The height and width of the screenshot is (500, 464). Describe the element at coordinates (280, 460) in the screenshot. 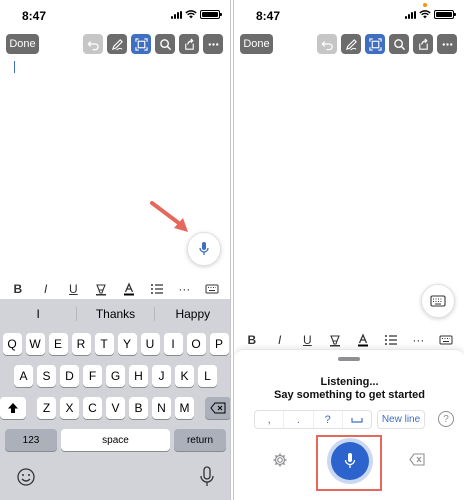

I see `settings-gear-icon` at that location.